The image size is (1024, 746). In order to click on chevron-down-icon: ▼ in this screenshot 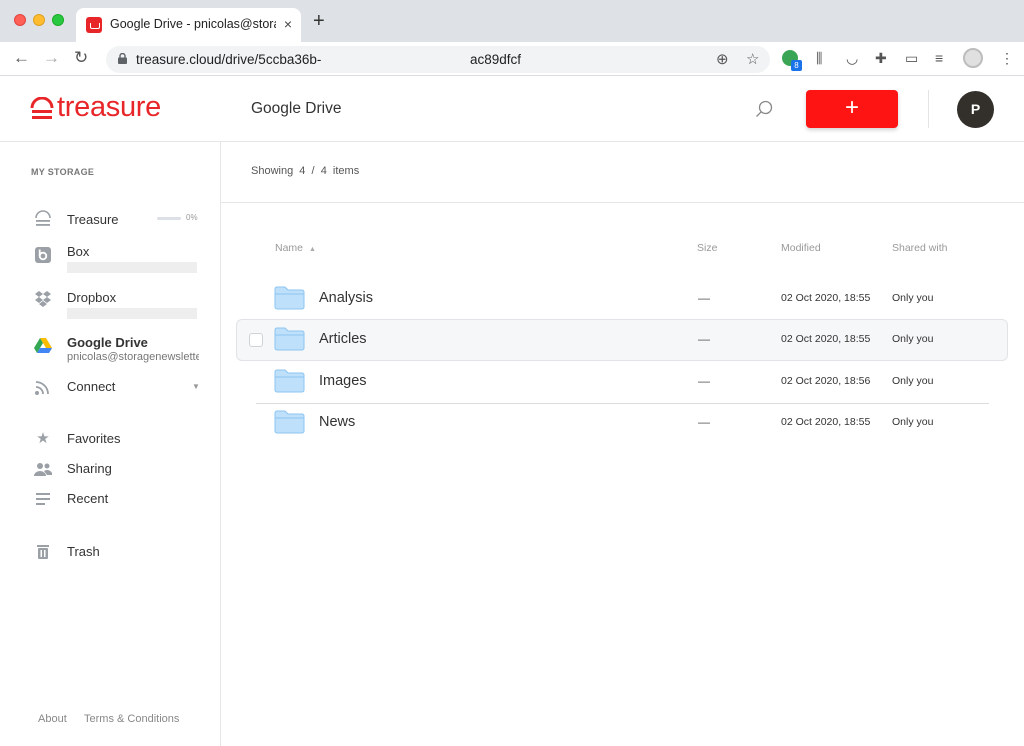, I will do `click(196, 386)`.